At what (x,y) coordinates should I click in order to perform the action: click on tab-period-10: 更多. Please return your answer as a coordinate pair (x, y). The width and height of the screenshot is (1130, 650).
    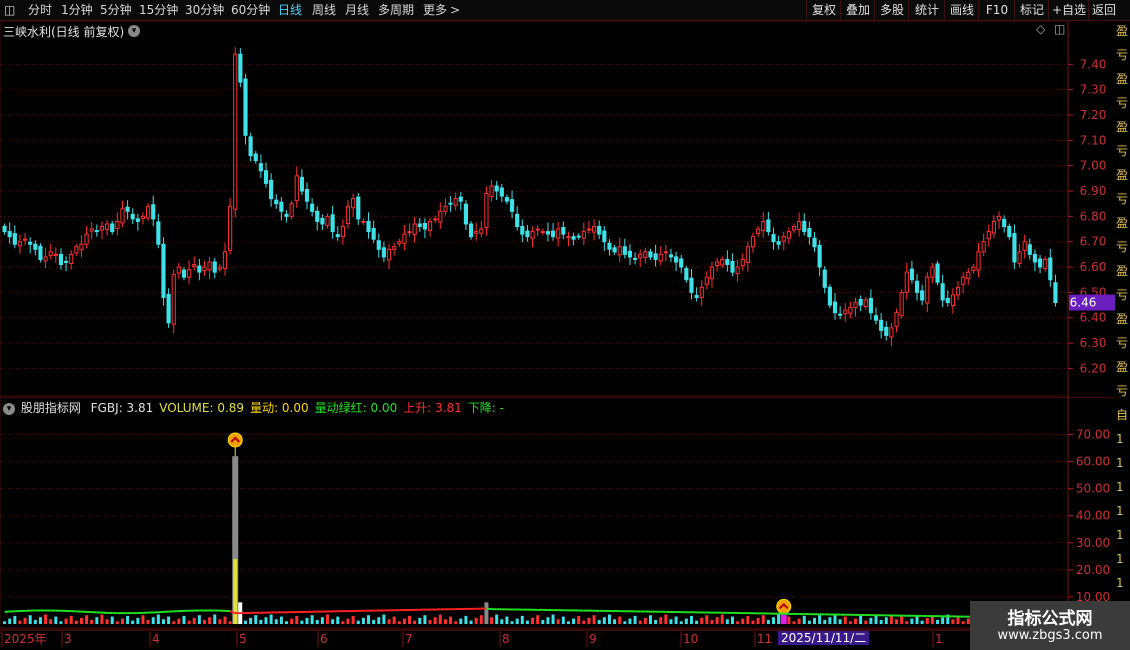
    Looking at the image, I should click on (435, 10).